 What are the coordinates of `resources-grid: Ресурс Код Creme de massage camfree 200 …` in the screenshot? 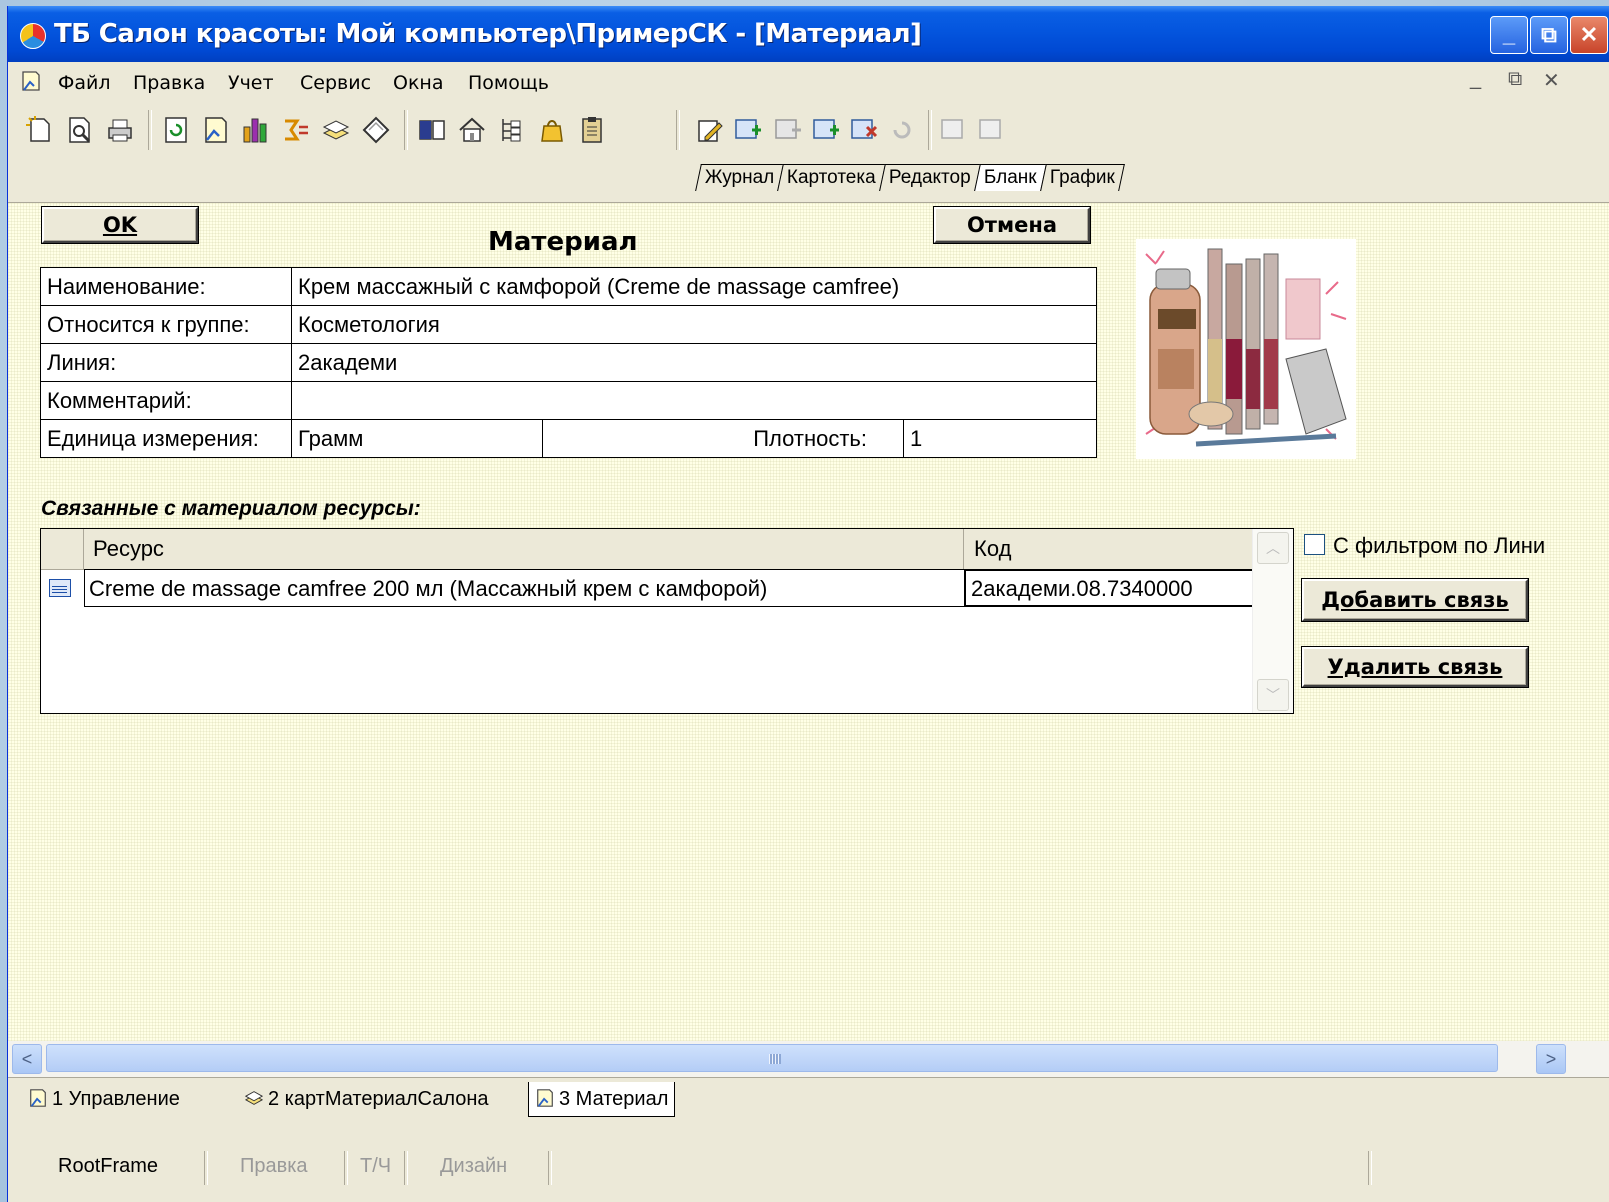 It's located at (667, 621).